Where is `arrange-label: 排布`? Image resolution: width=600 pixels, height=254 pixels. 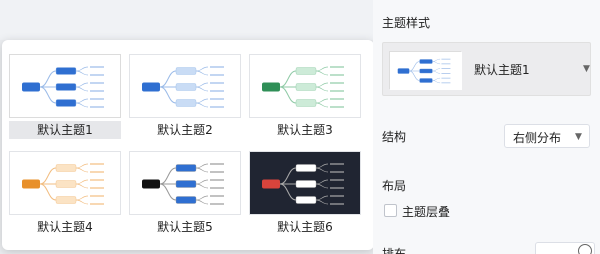 arrange-label: 排布 is located at coordinates (394, 250).